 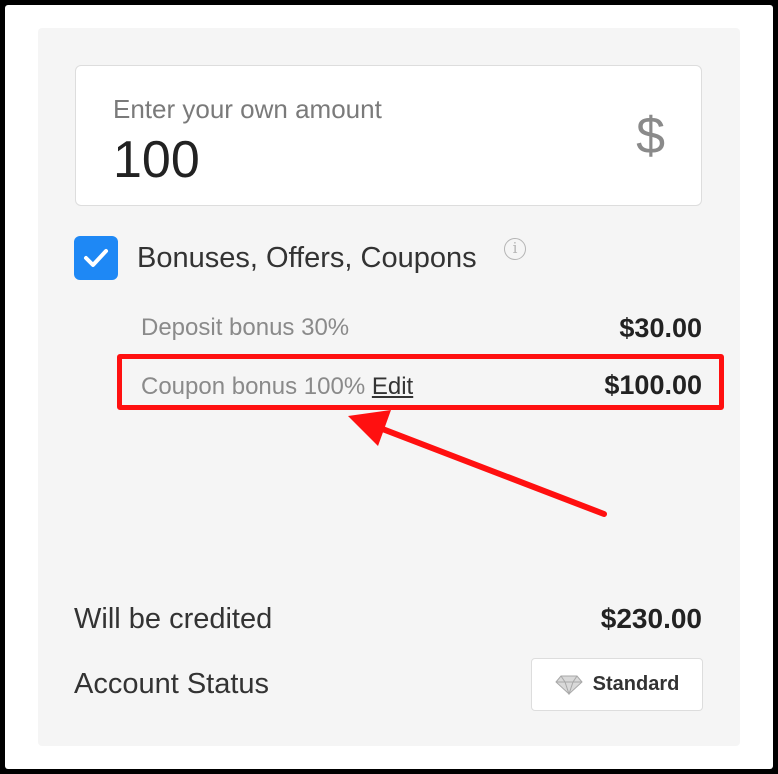 What do you see at coordinates (156, 160) in the screenshot?
I see `amount-field-value: 100` at bounding box center [156, 160].